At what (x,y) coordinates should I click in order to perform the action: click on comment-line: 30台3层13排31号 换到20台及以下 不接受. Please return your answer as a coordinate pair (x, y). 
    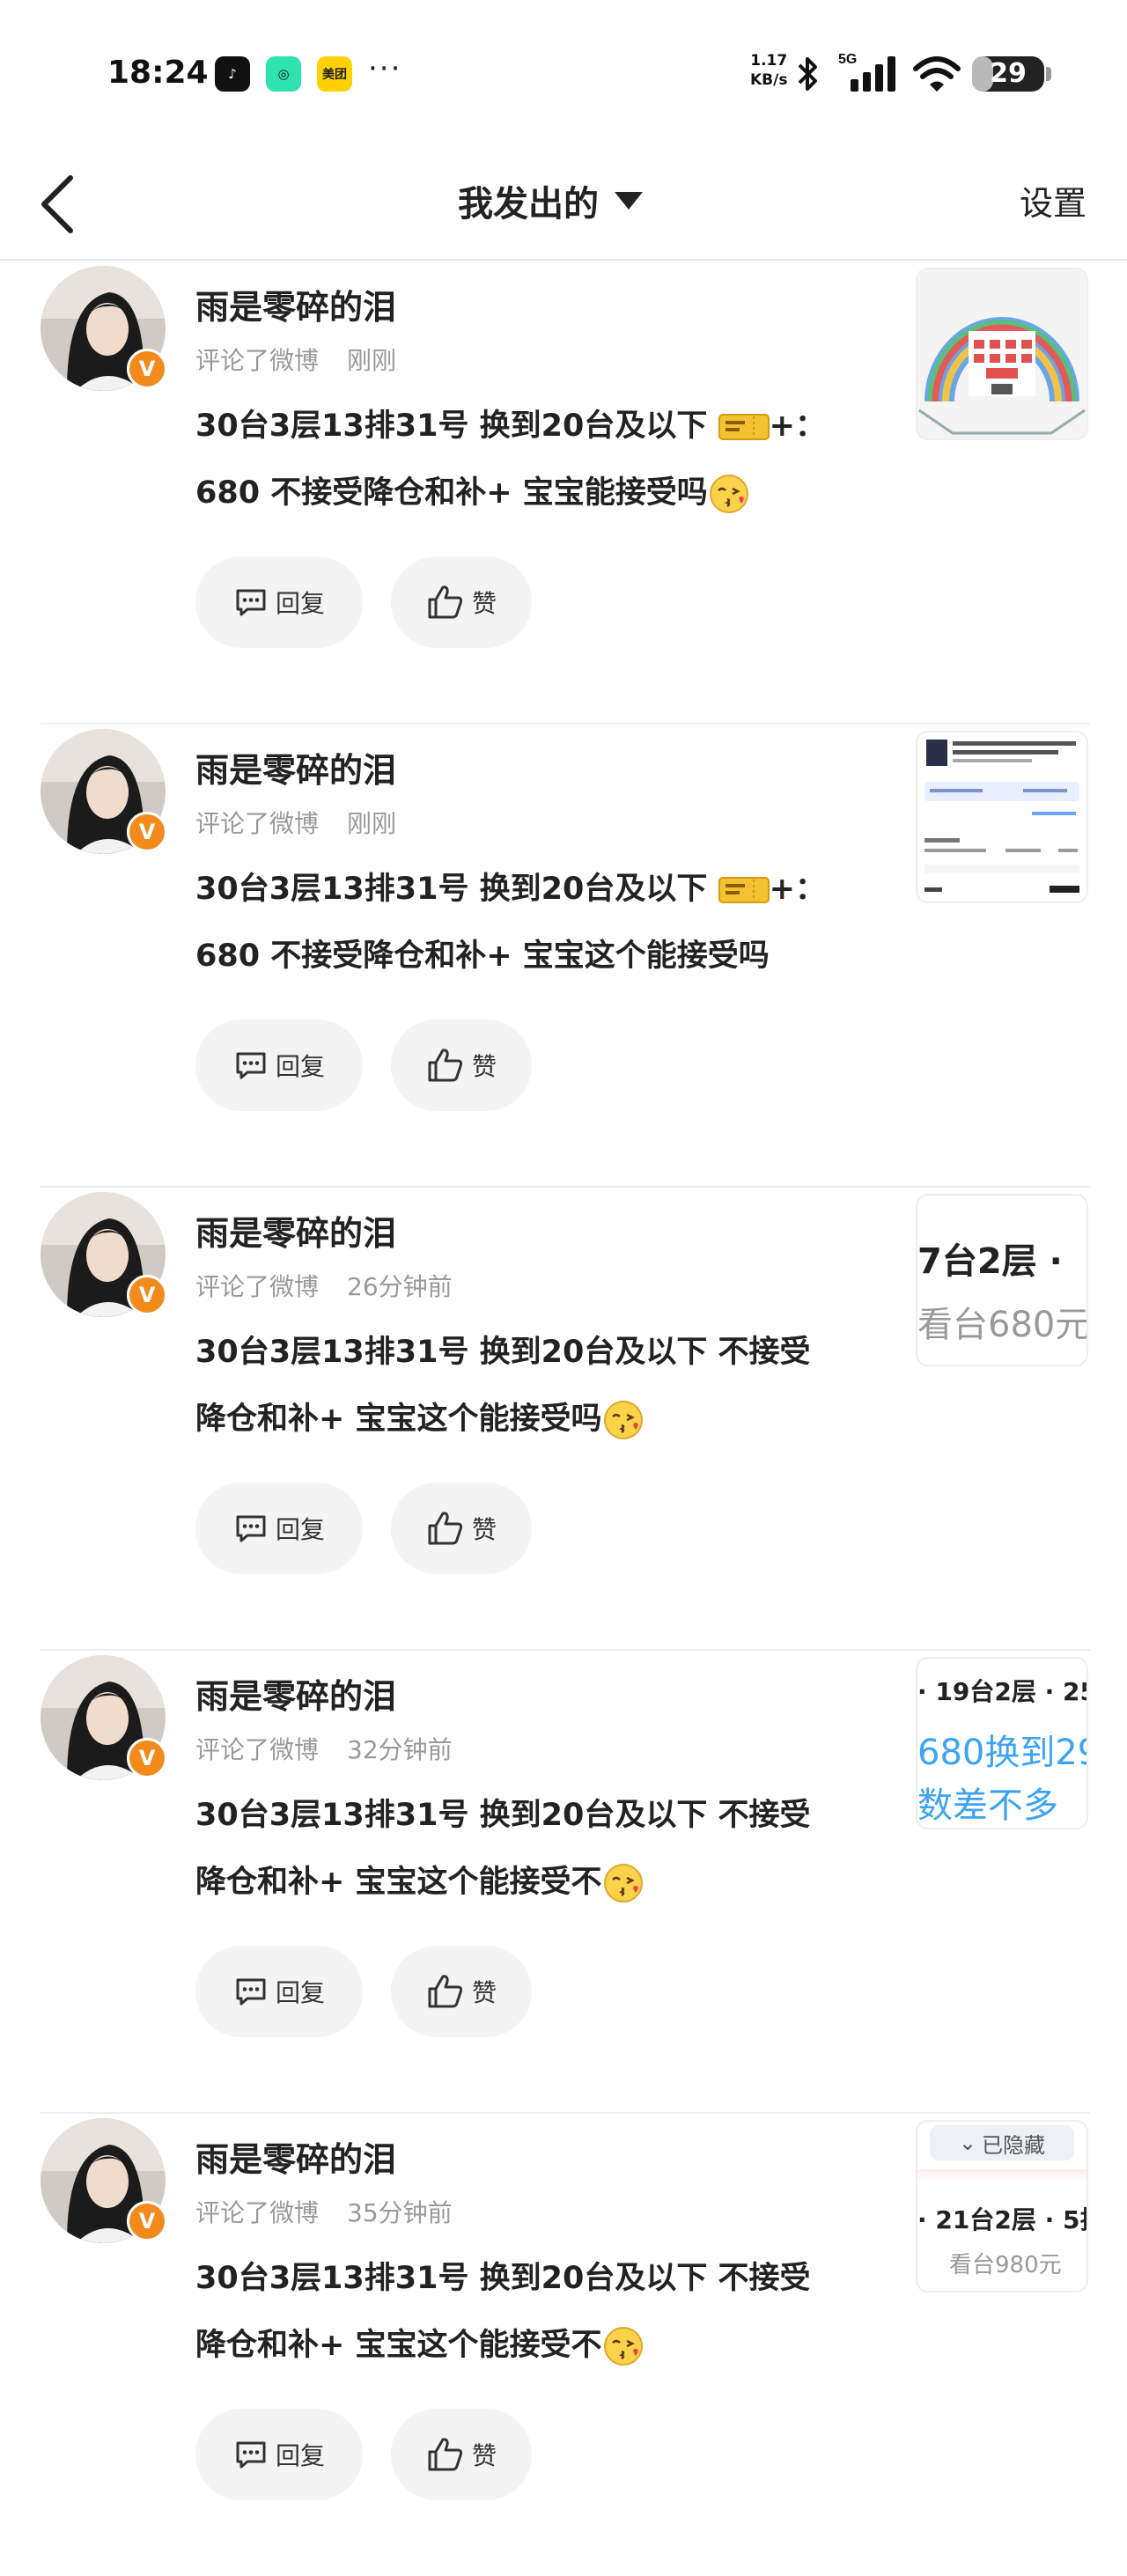
    Looking at the image, I should click on (534, 1816).